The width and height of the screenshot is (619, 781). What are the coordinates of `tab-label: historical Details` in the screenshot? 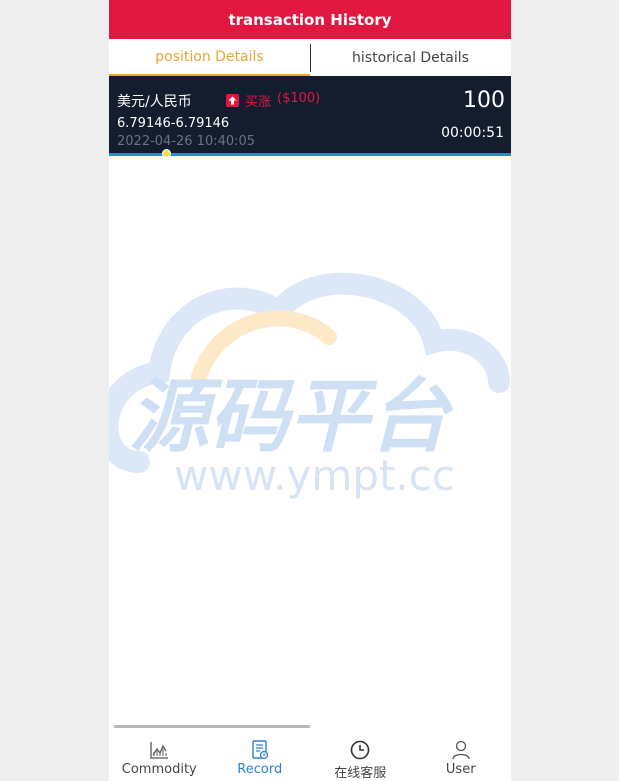 It's located at (410, 57).